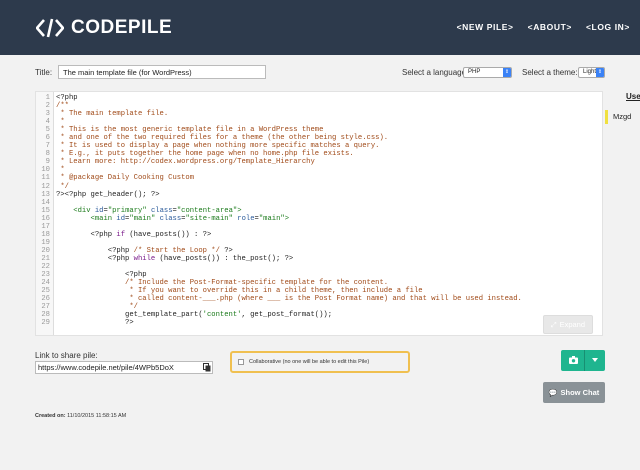  What do you see at coordinates (162, 72) in the screenshot?
I see `title-input: The main template file (for WordPress)` at bounding box center [162, 72].